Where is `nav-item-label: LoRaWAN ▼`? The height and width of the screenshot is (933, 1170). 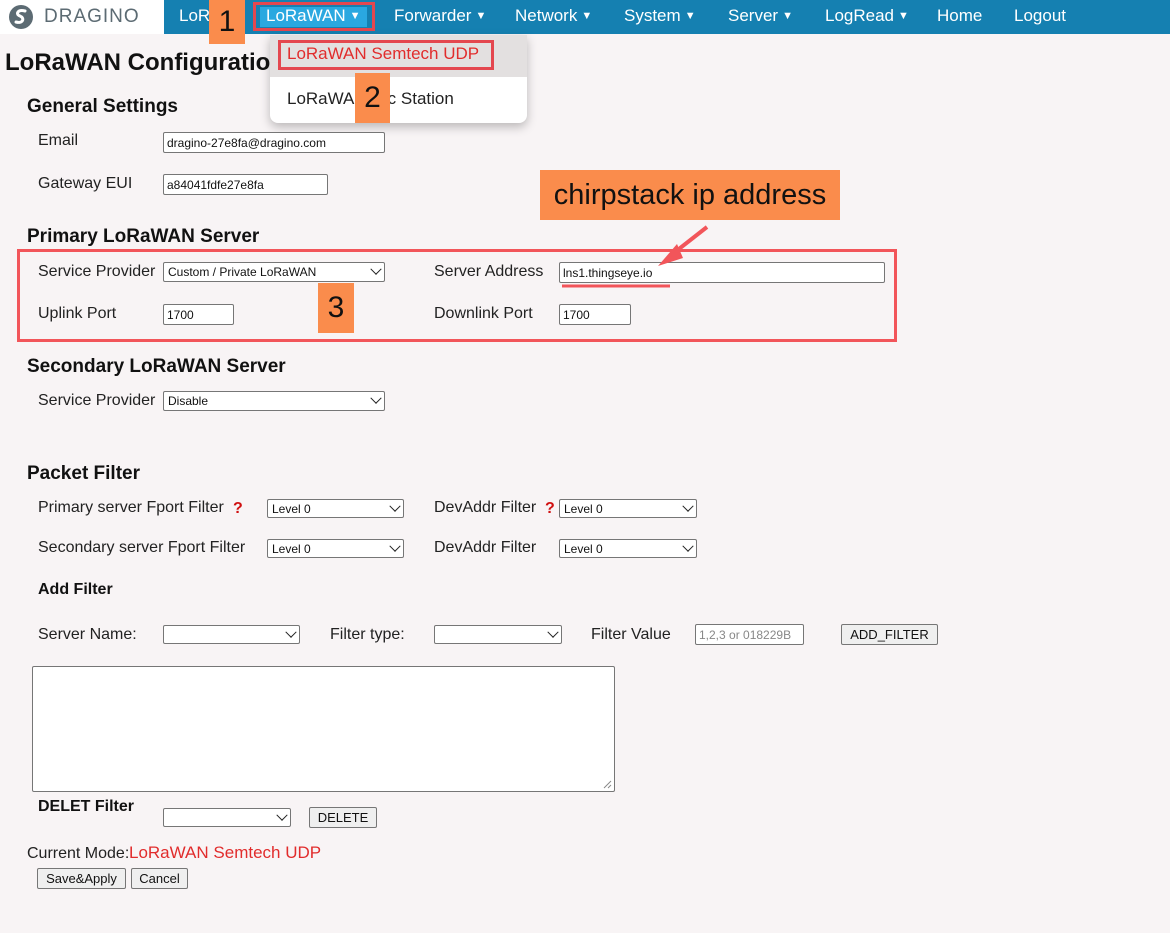 nav-item-label: LoRaWAN ▼ is located at coordinates (313, 15).